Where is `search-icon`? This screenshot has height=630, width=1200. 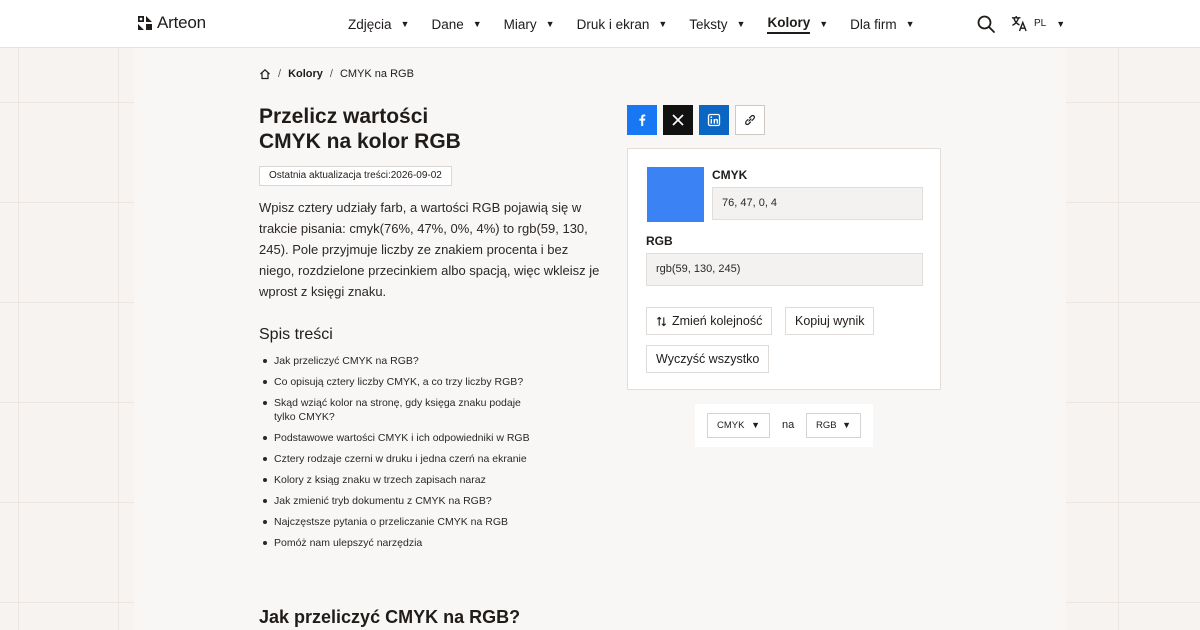 search-icon is located at coordinates (986, 24).